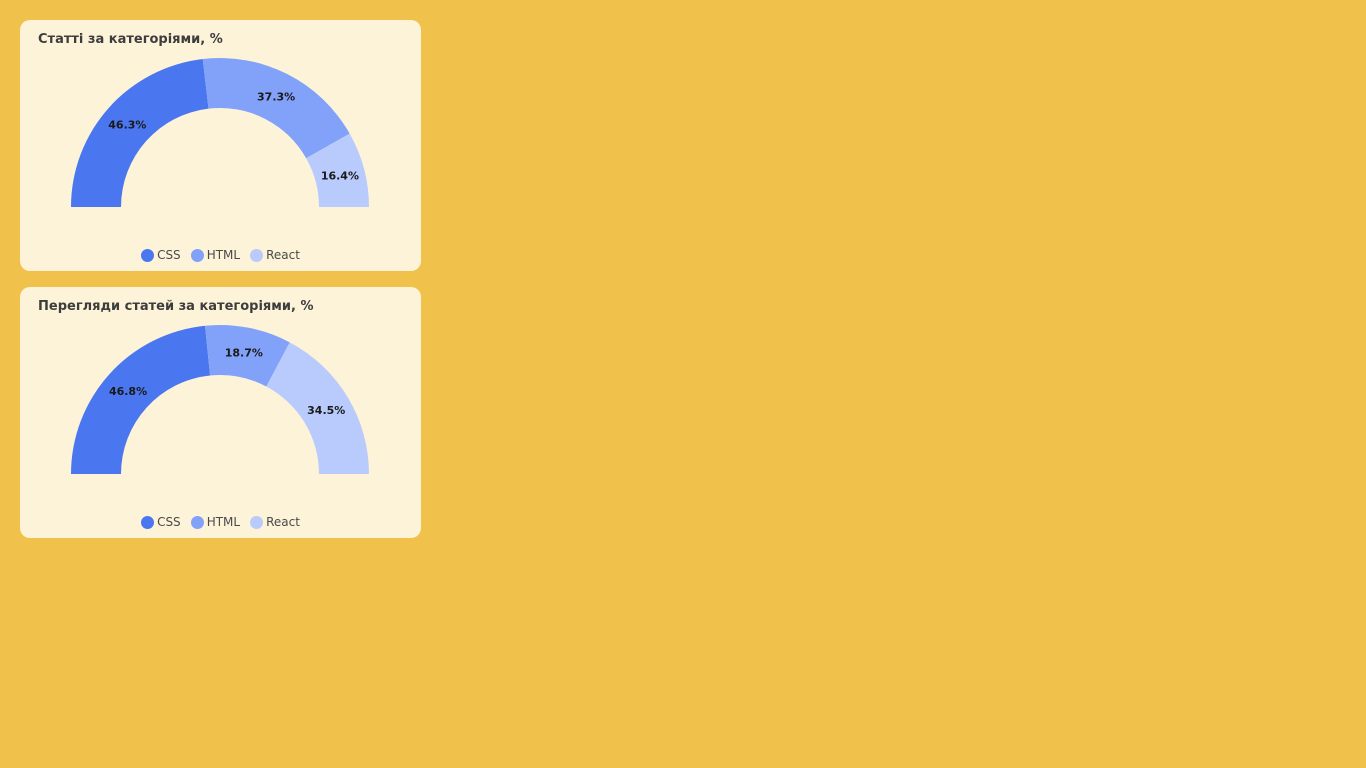 The height and width of the screenshot is (768, 1366). I want to click on data-label-react: 16.4%, so click(340, 175).